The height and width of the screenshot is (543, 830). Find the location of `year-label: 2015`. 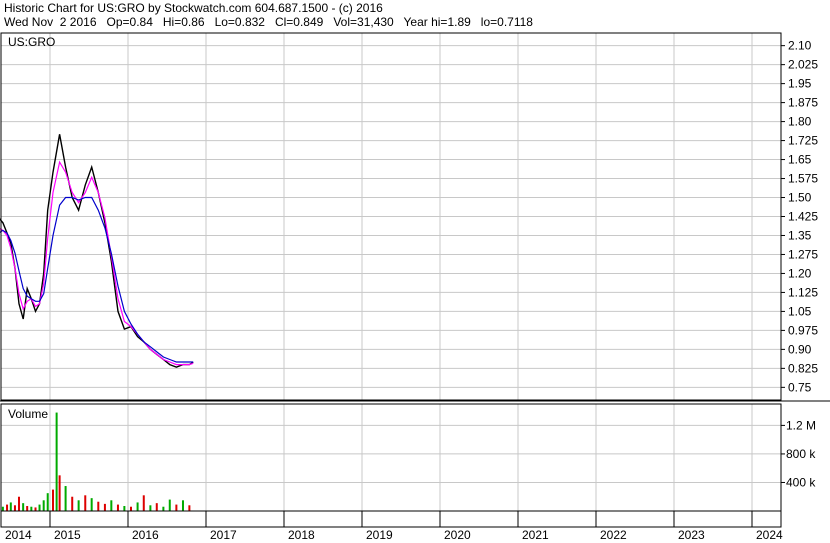

year-label: 2015 is located at coordinates (67, 535).